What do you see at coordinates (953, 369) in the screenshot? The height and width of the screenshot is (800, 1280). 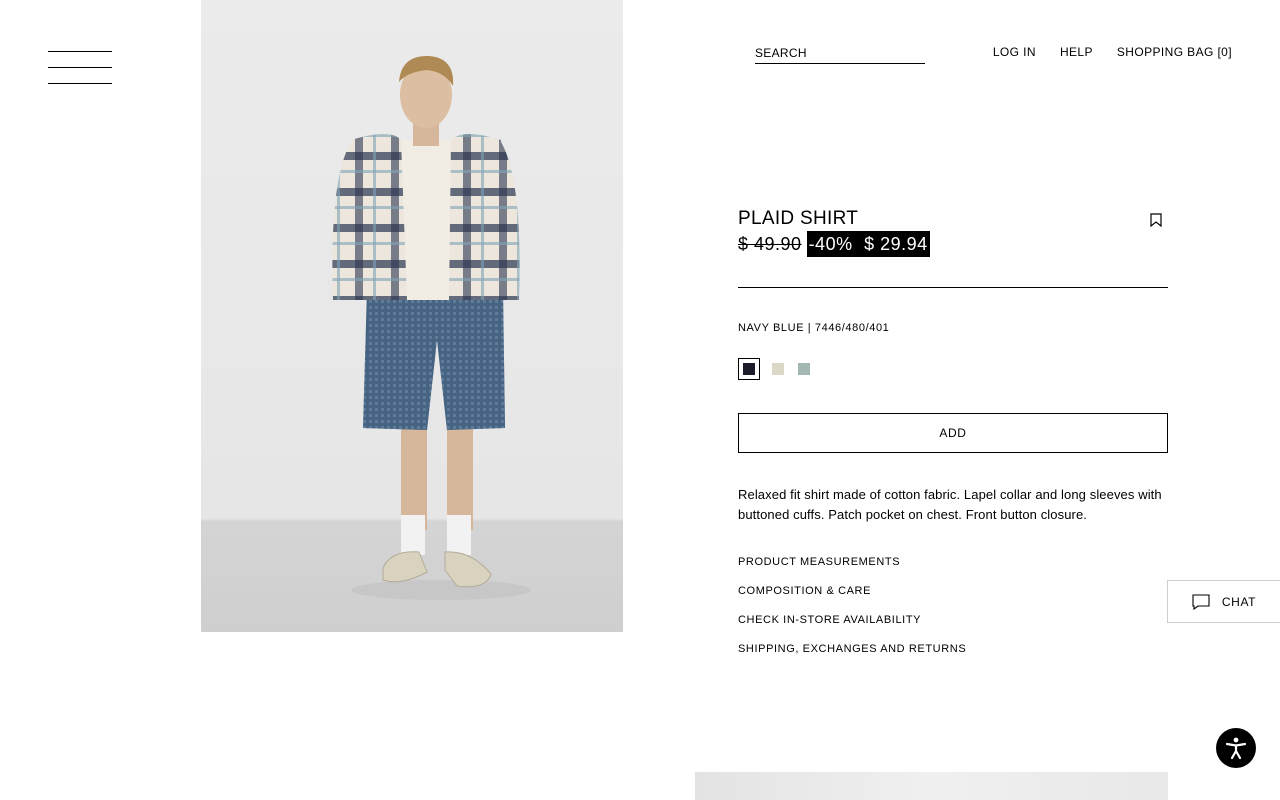 I see `color-swatches` at bounding box center [953, 369].